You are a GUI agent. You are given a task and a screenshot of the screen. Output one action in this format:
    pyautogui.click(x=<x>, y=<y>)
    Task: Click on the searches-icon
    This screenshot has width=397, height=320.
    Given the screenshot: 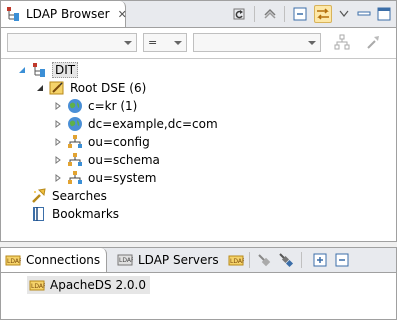 What is the action you would take?
    pyautogui.click(x=39, y=196)
    